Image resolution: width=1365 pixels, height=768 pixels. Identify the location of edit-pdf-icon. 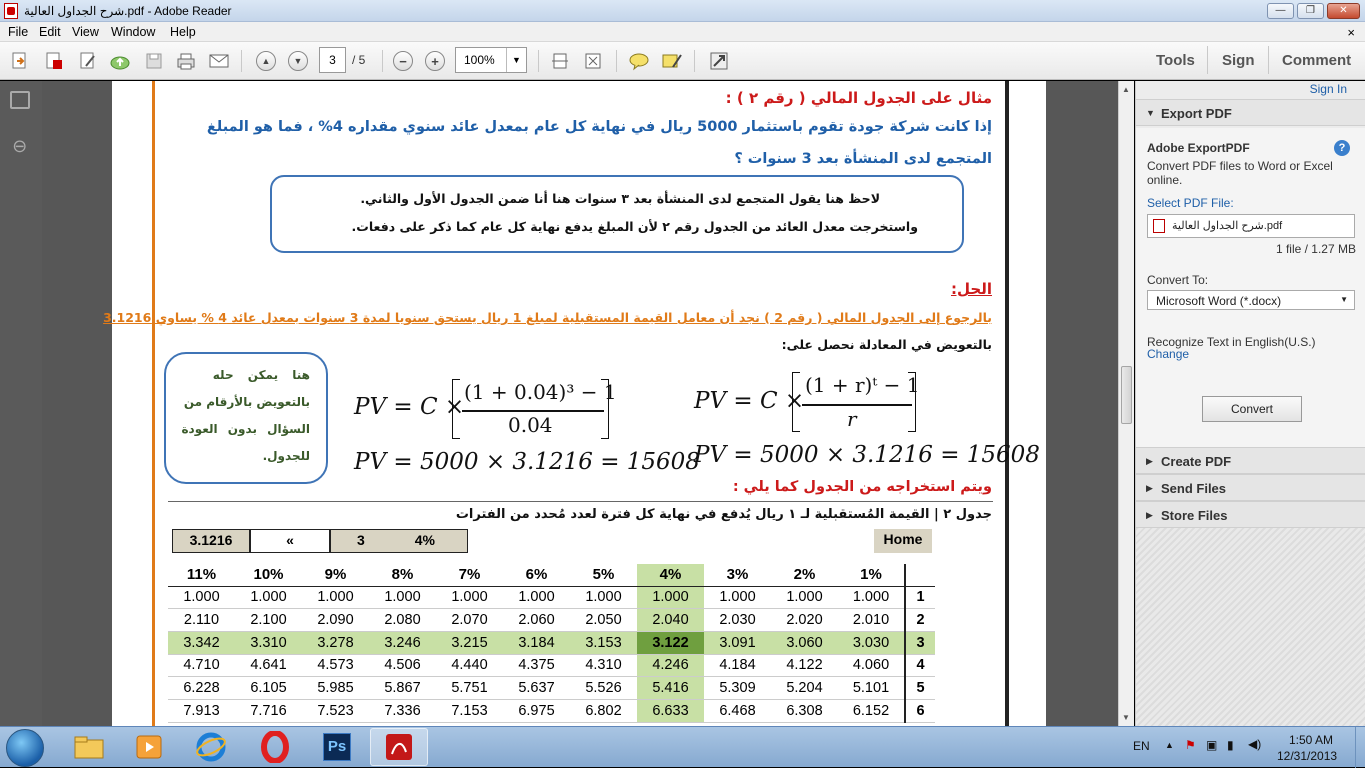
(88, 61).